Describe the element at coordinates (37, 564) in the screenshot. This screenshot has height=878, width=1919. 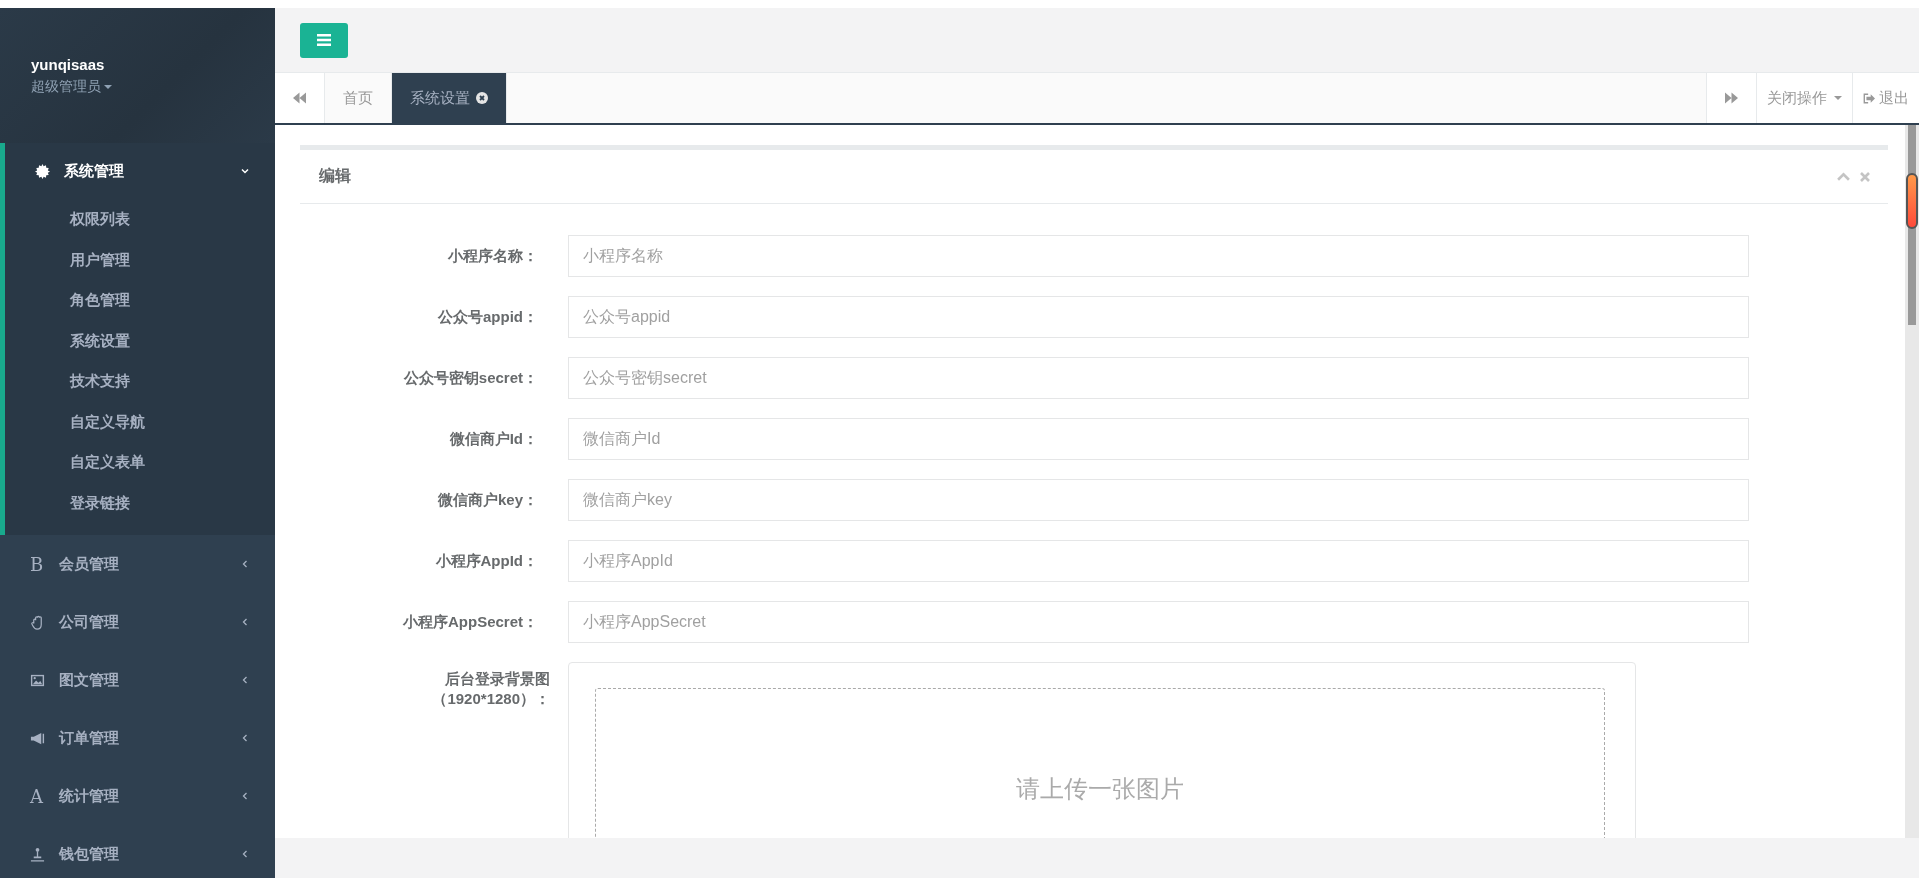
I see `menu-glyph: B` at that location.